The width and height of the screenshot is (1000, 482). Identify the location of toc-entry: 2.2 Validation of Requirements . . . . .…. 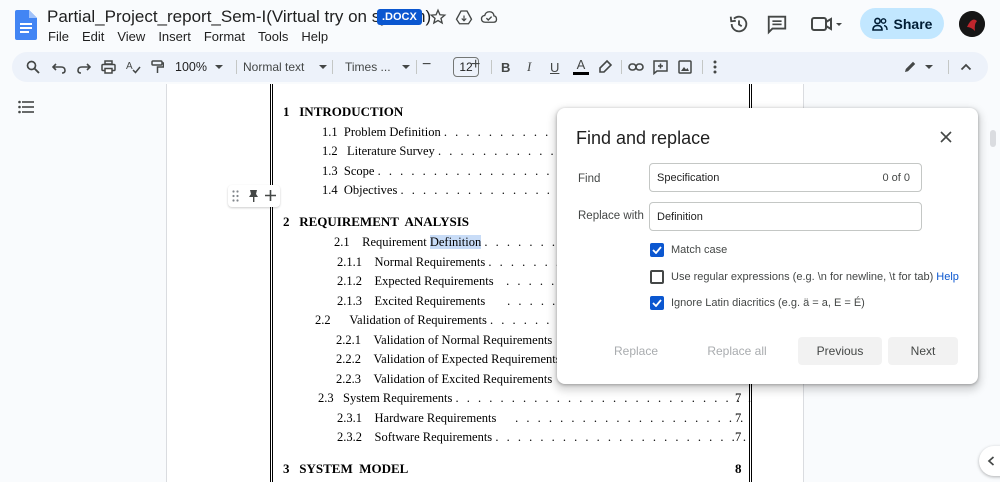
(439, 320).